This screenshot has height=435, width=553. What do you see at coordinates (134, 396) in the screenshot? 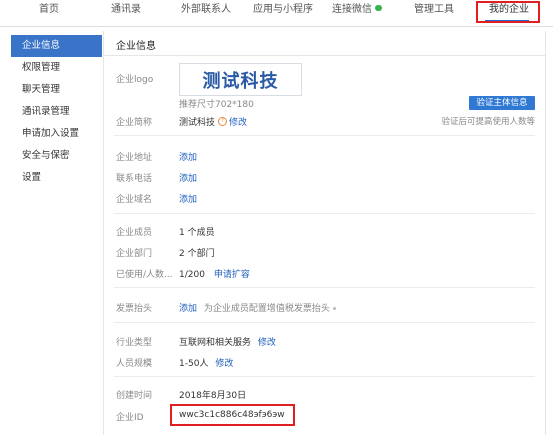
I see `created-label: 创建时间` at bounding box center [134, 396].